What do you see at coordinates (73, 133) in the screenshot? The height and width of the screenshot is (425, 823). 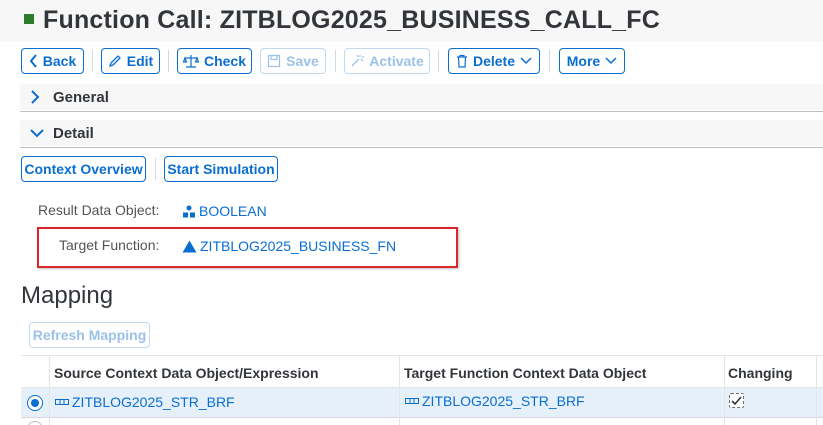 I see `section-detail-label: Detail` at bounding box center [73, 133].